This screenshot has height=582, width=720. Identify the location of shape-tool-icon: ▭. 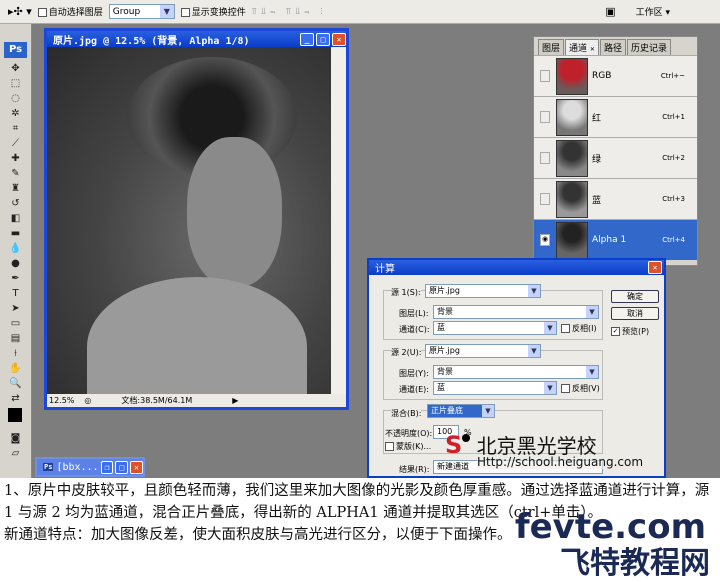
(16, 324).